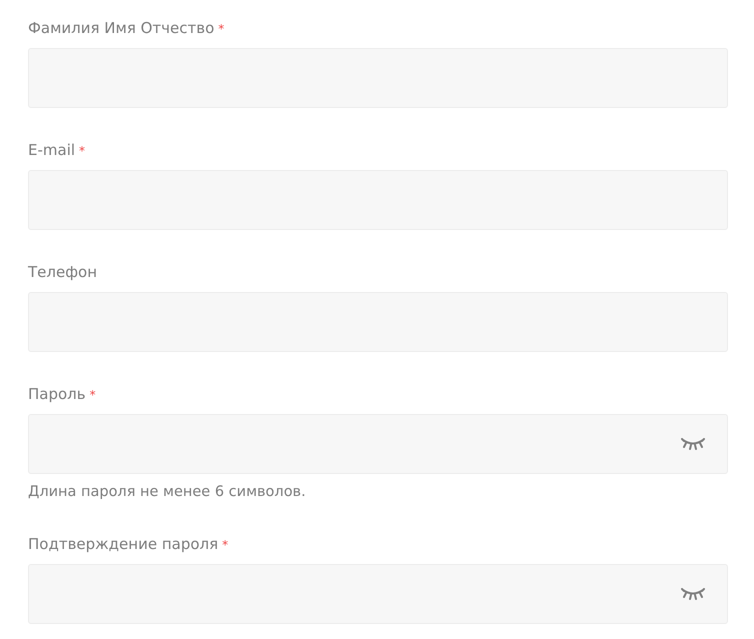 The width and height of the screenshot is (754, 639). What do you see at coordinates (123, 544) in the screenshot?
I see `field-label: Подтверждение пароля` at bounding box center [123, 544].